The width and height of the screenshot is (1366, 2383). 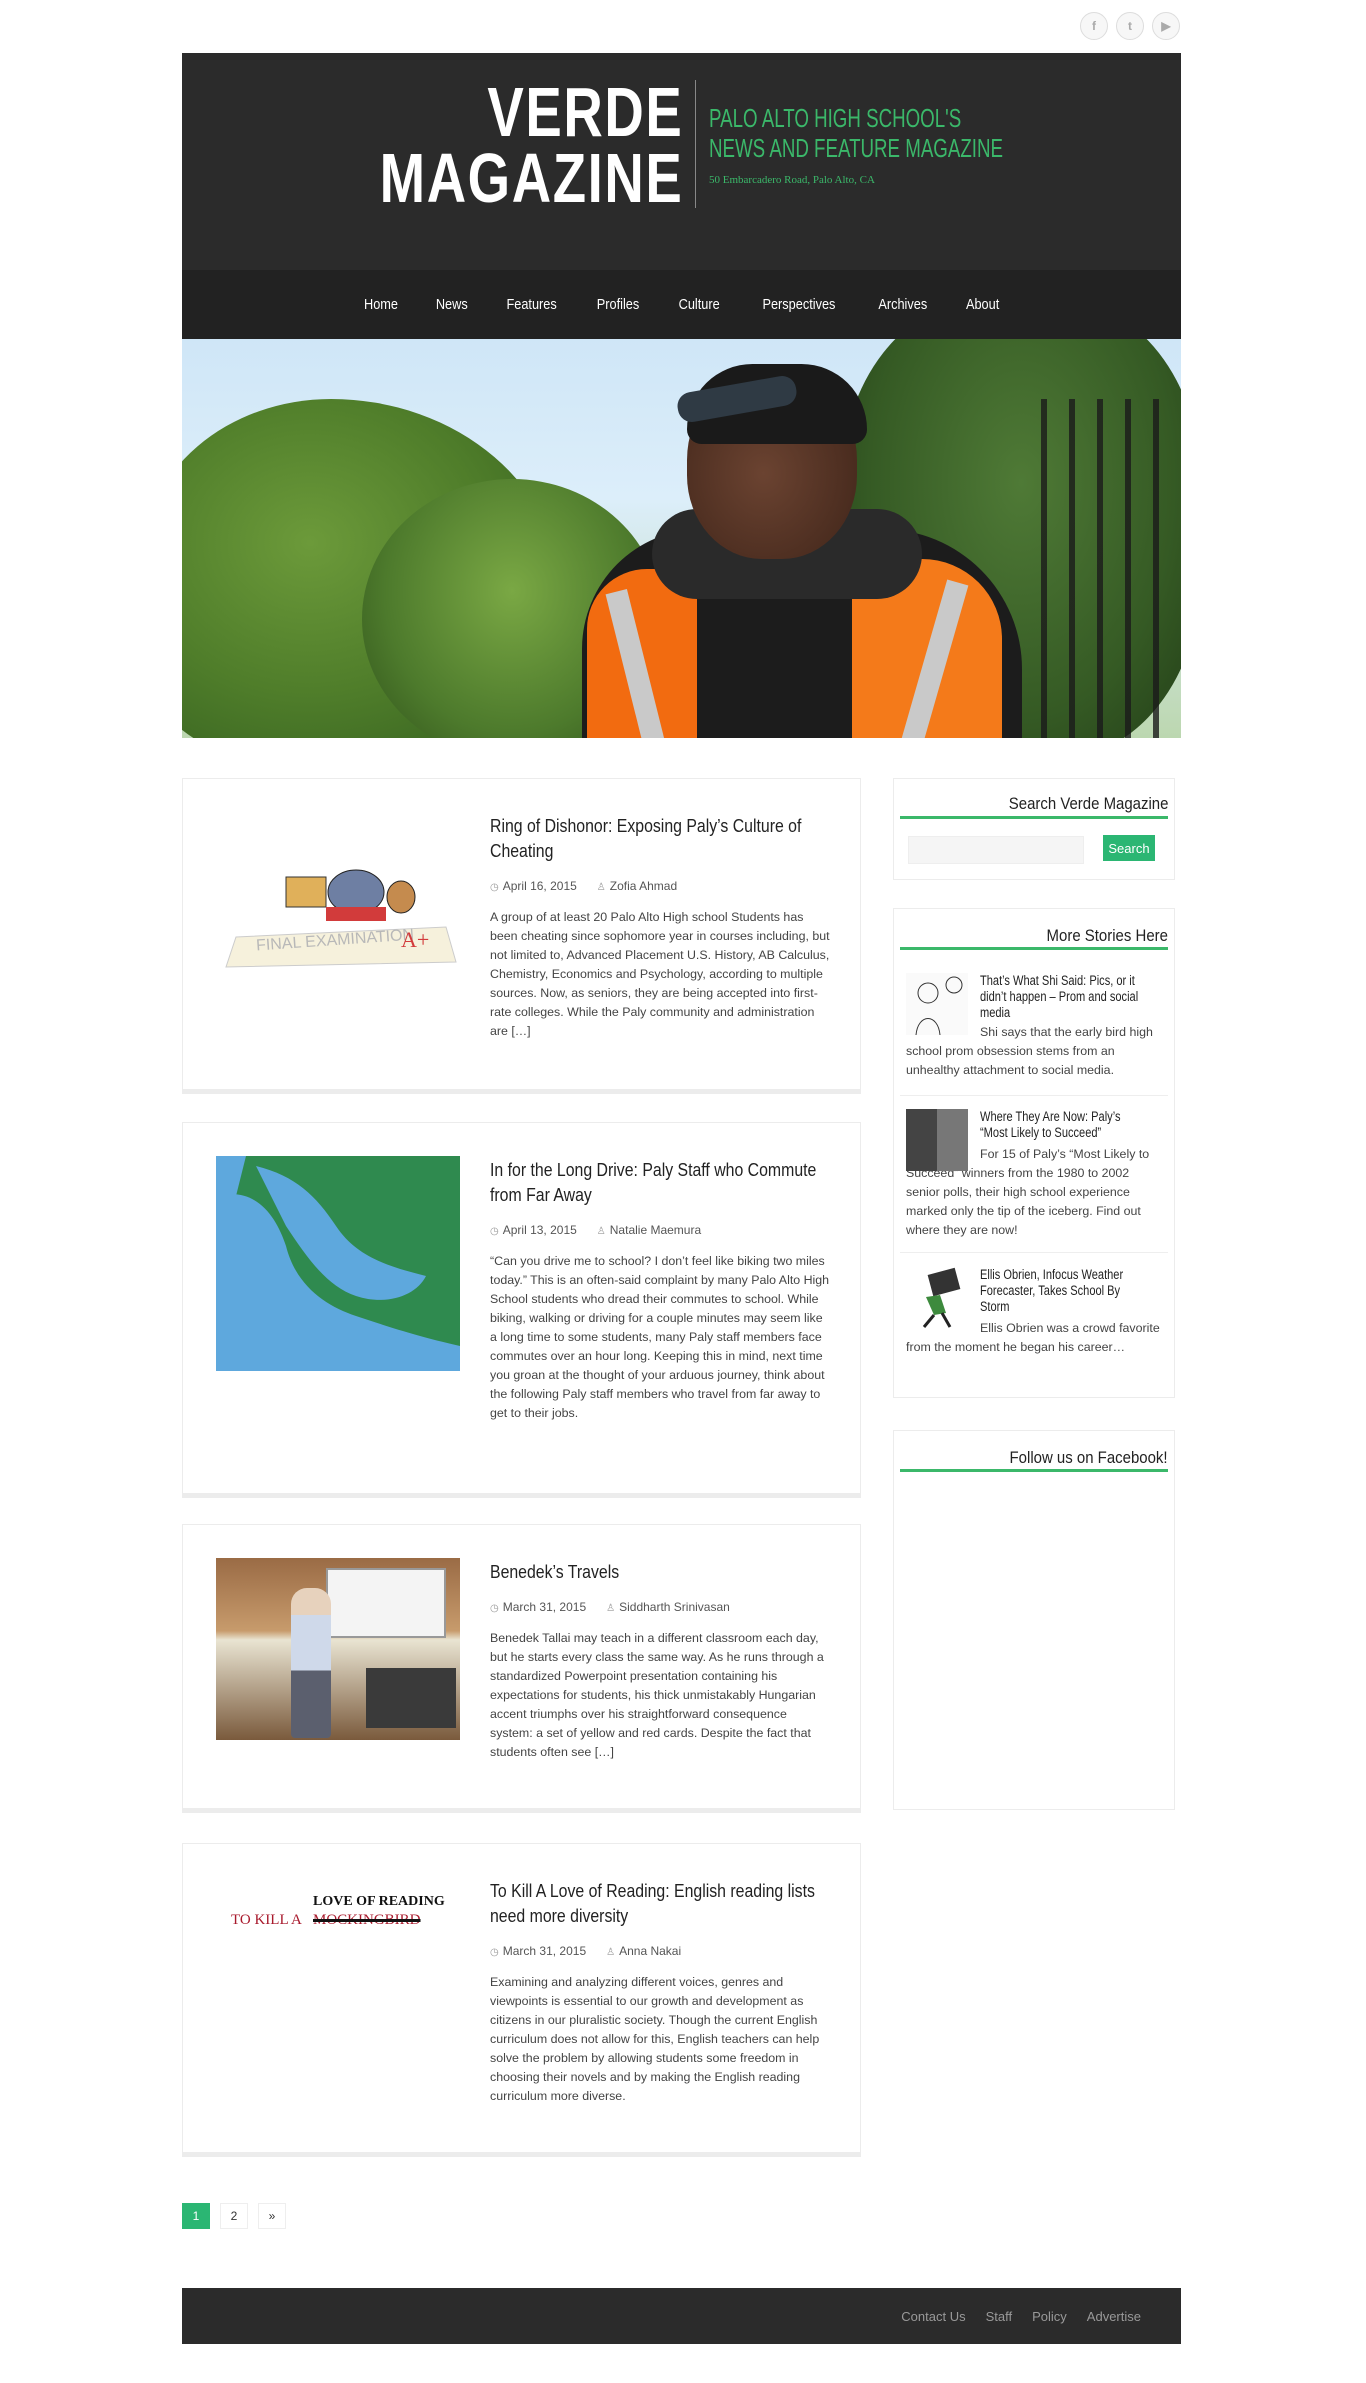 I want to click on footer-advertise-link: Advertise, so click(x=1114, y=2316).